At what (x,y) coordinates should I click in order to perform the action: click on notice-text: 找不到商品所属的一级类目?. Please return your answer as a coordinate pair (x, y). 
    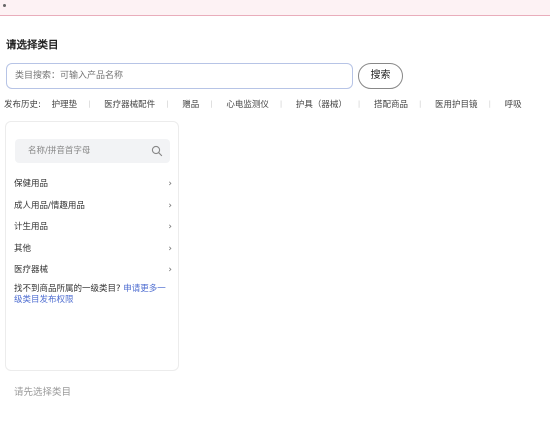
    Looking at the image, I should click on (67, 289).